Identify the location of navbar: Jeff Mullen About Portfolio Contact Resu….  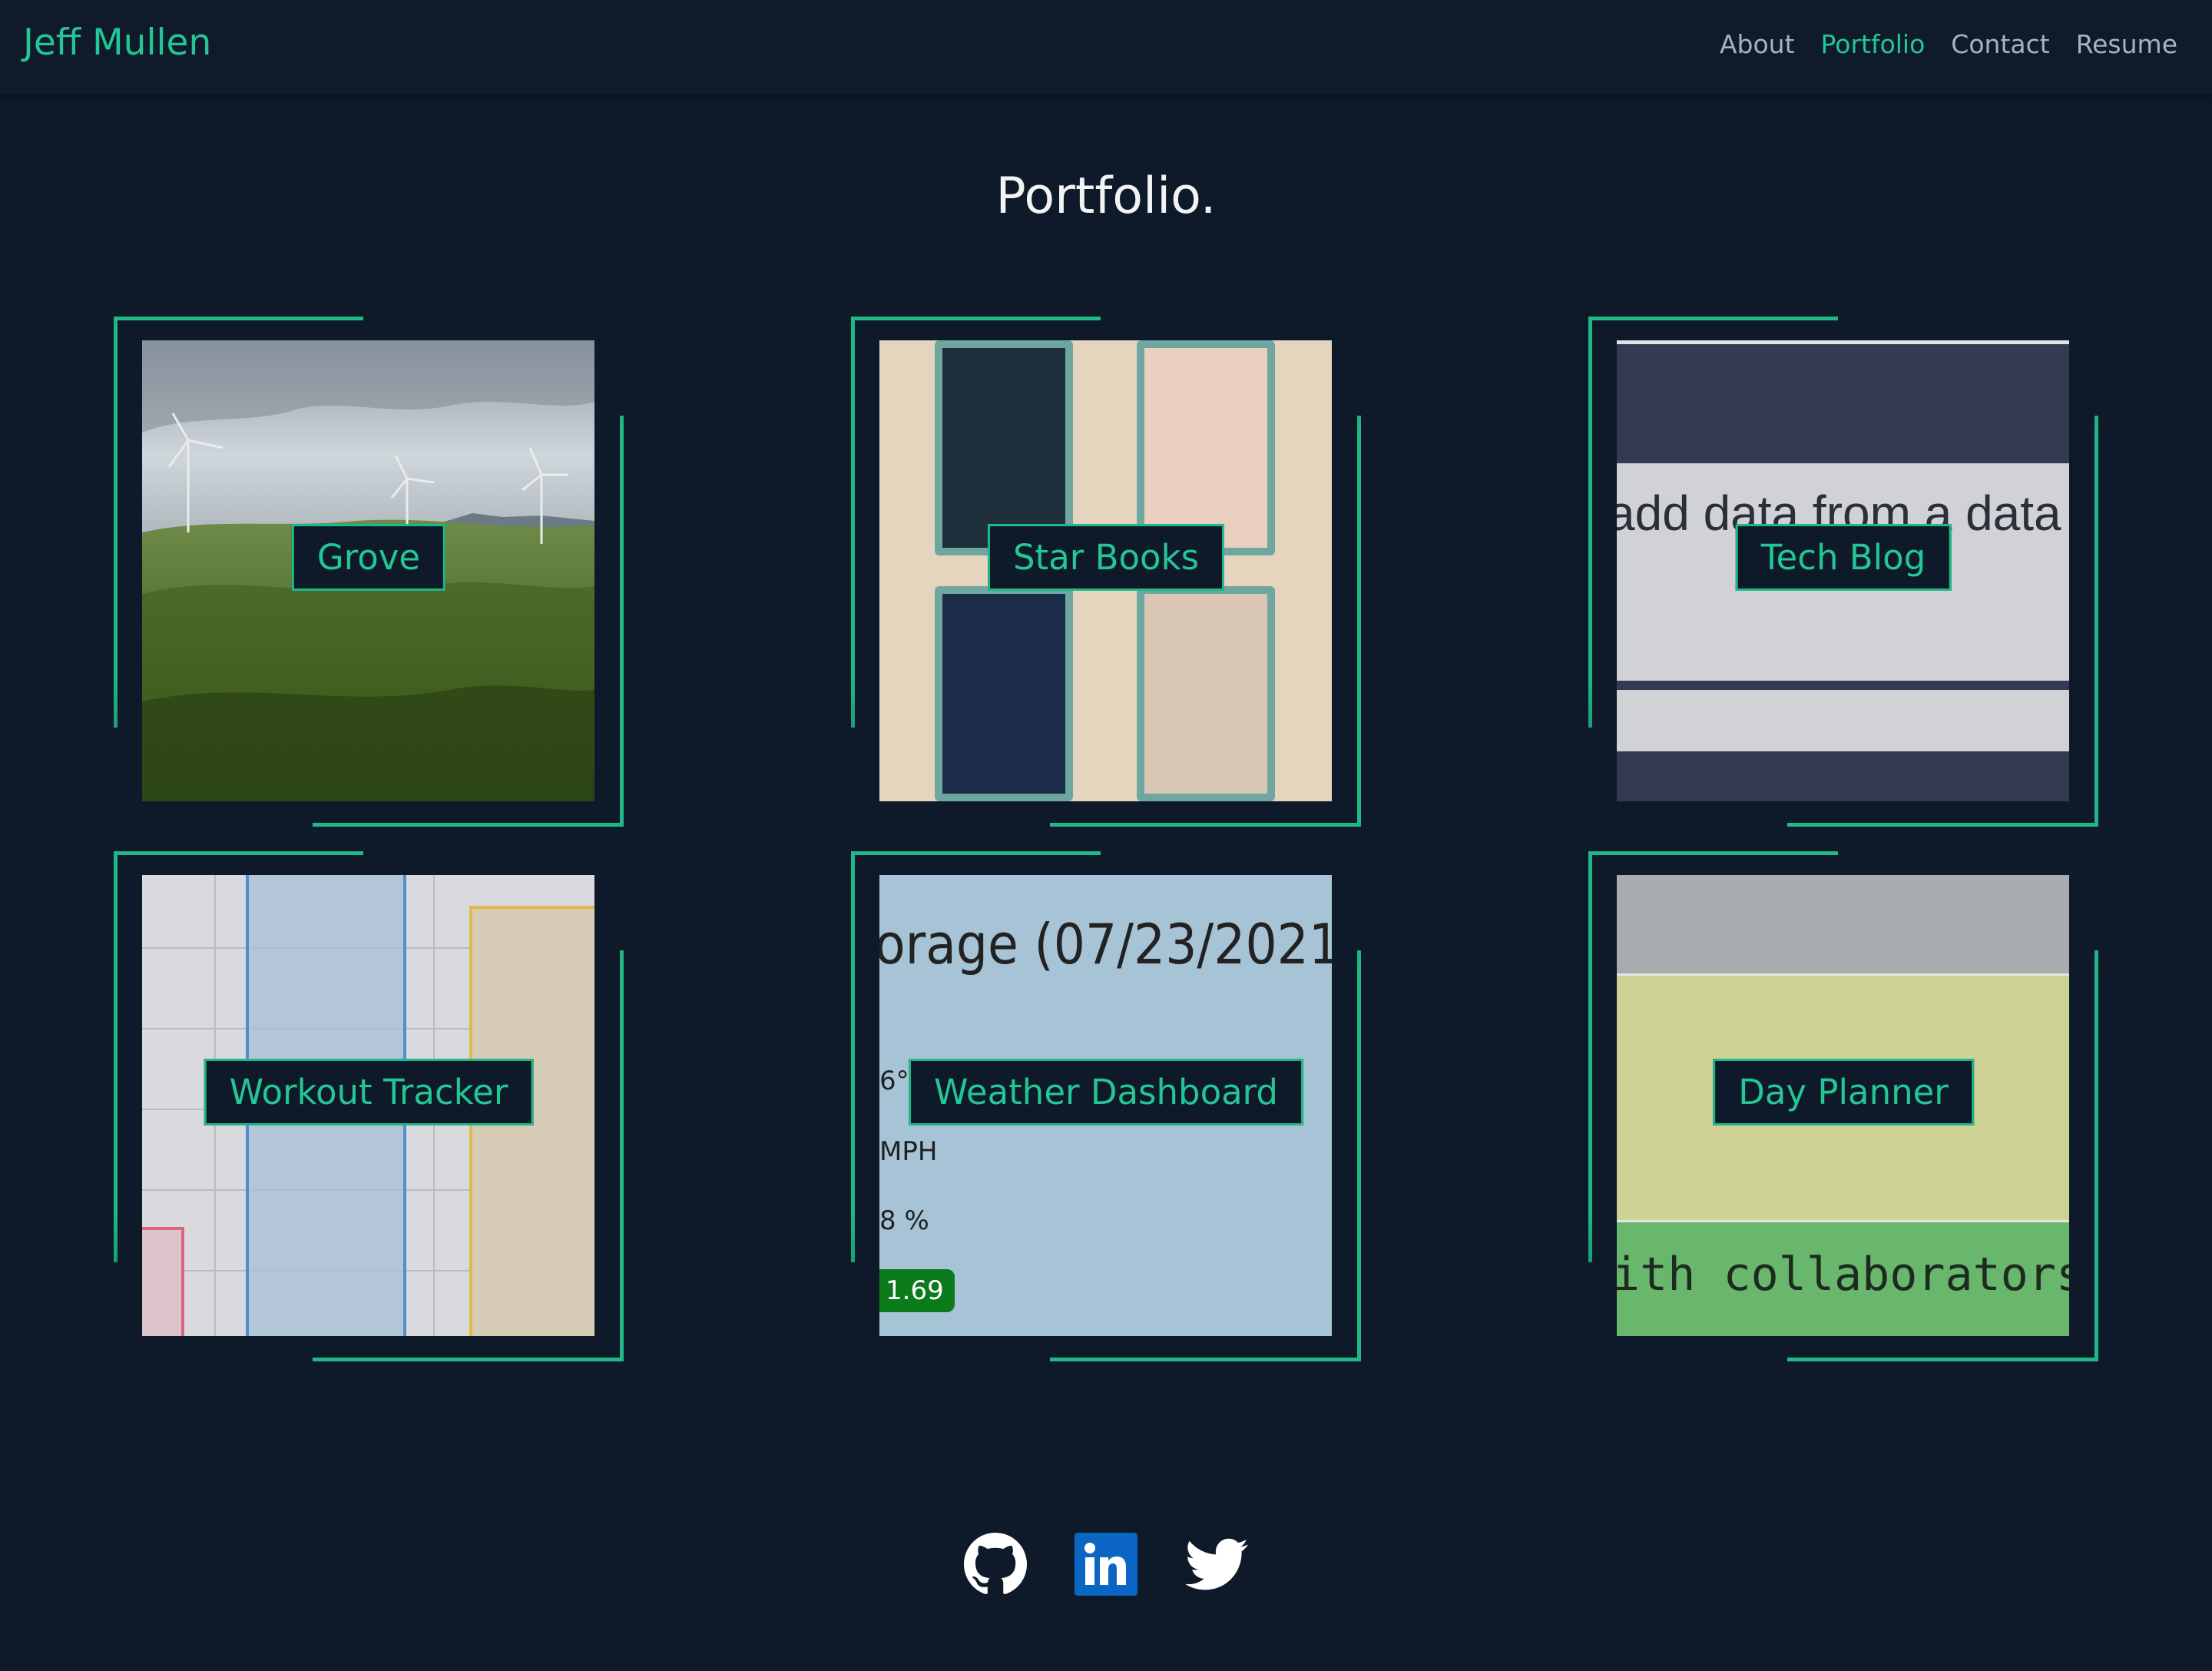
(1106, 47).